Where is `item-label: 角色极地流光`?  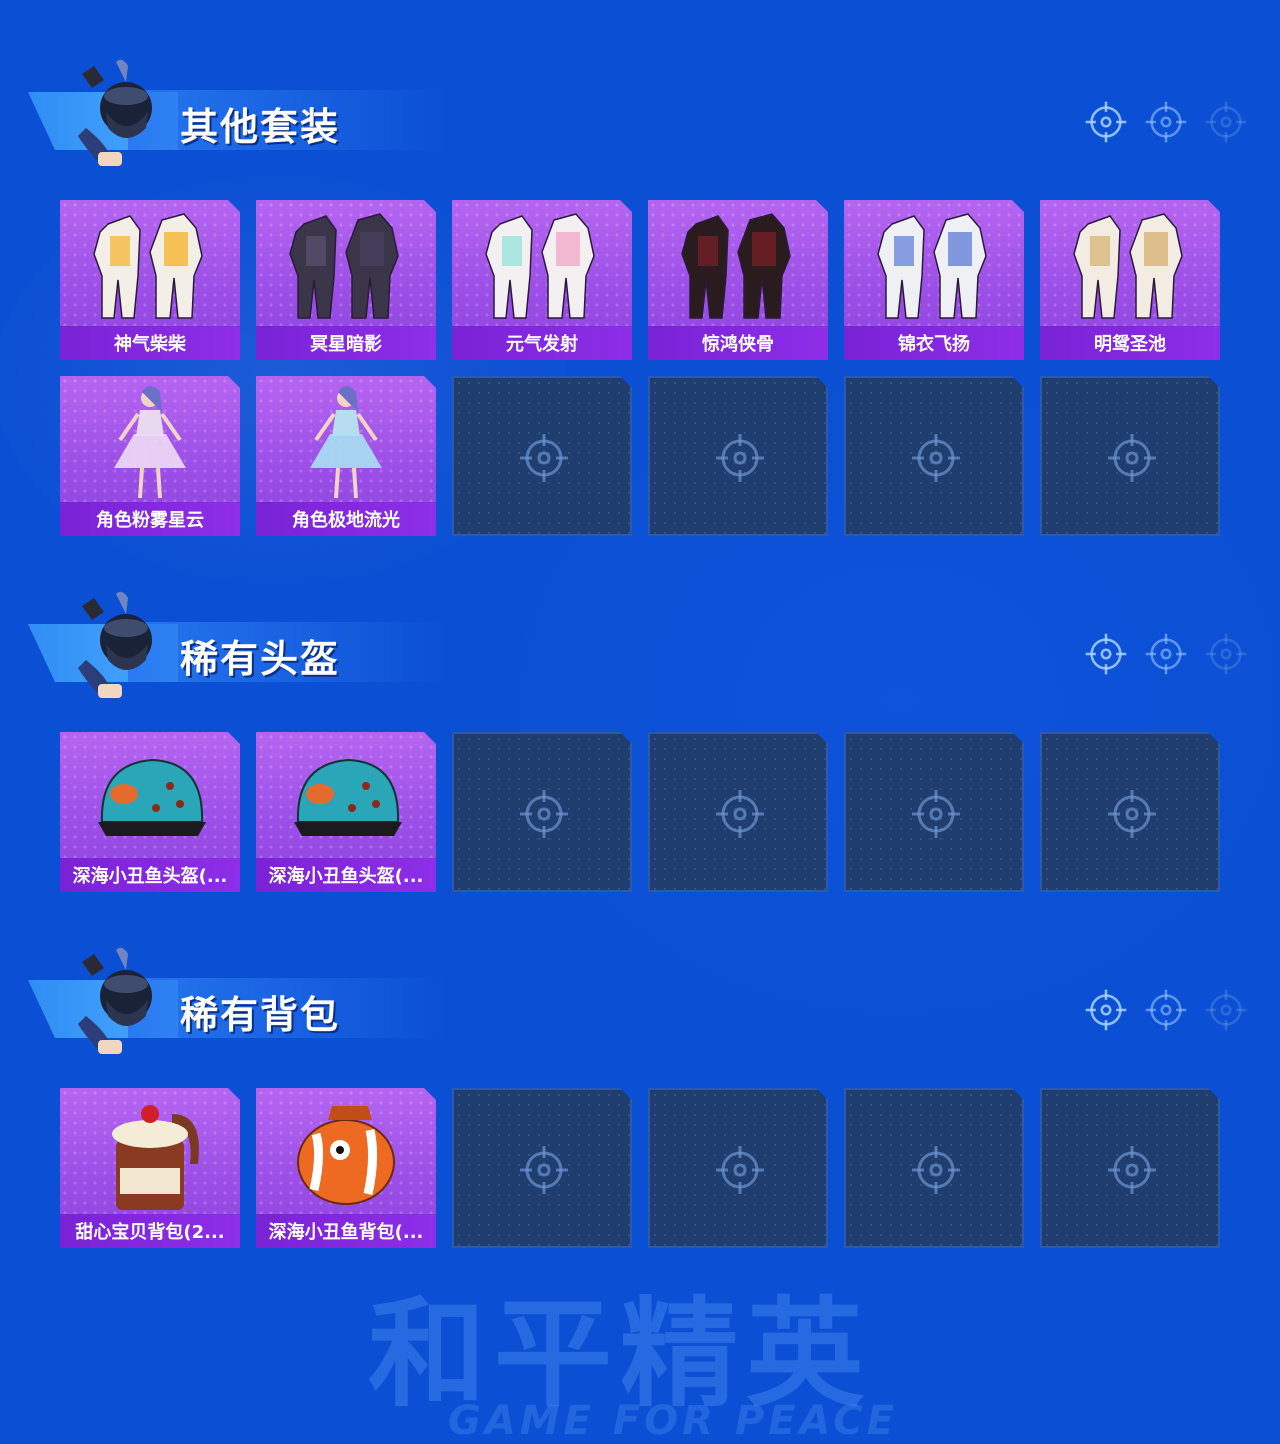
item-label: 角色极地流光 is located at coordinates (346, 520).